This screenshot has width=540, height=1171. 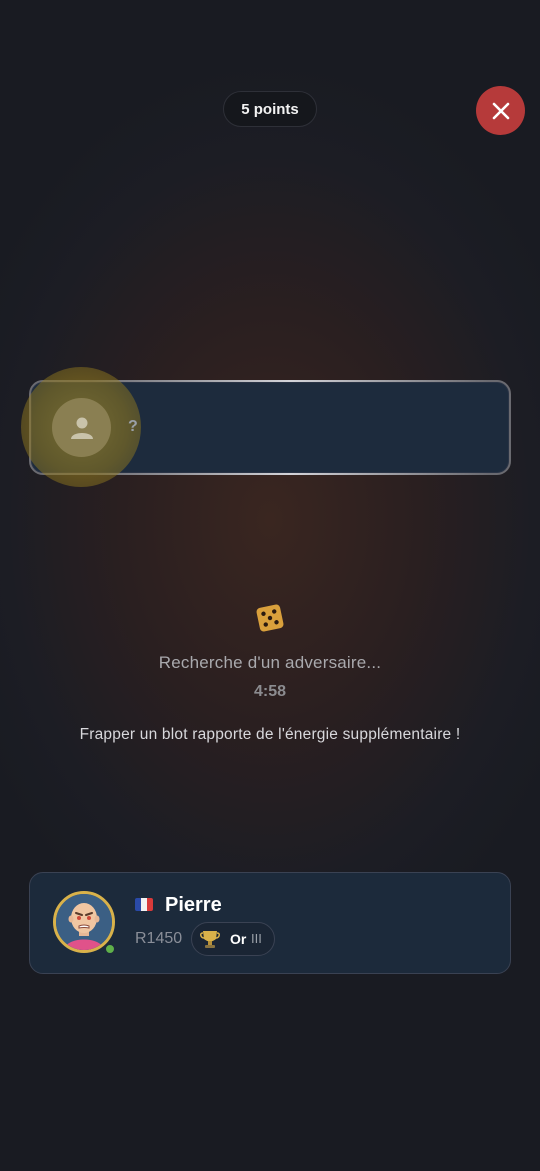 I want to click on trophy-icon, so click(x=210, y=939).